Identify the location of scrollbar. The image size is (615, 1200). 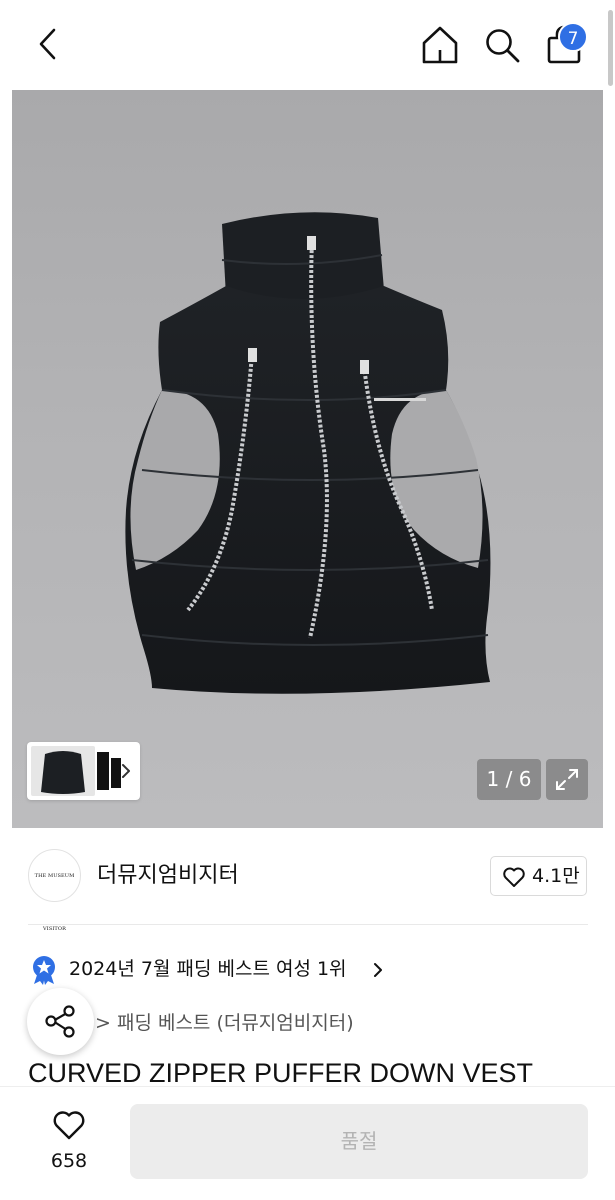
(610, 48).